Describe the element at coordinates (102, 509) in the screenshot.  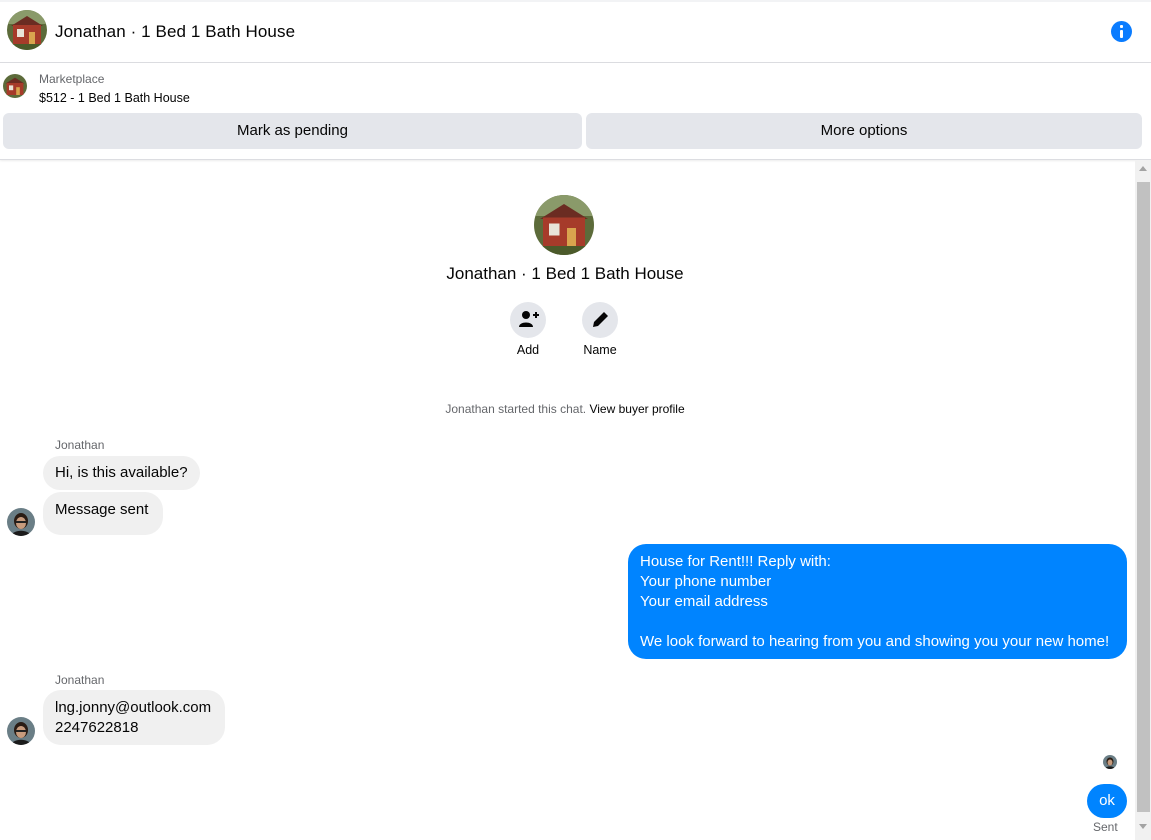
I see `message-text: Message sent` at that location.